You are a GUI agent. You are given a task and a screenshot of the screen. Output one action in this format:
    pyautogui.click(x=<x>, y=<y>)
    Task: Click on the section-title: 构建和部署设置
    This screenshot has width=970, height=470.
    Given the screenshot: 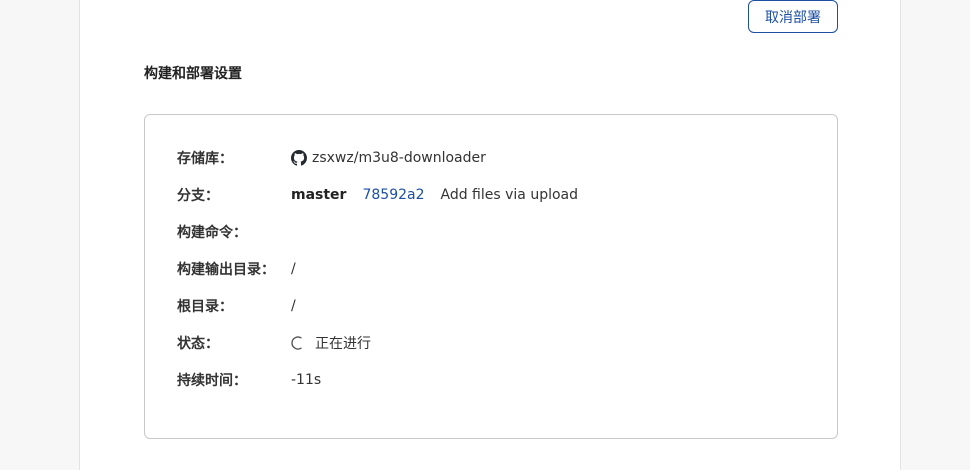 What is the action you would take?
    pyautogui.click(x=193, y=74)
    